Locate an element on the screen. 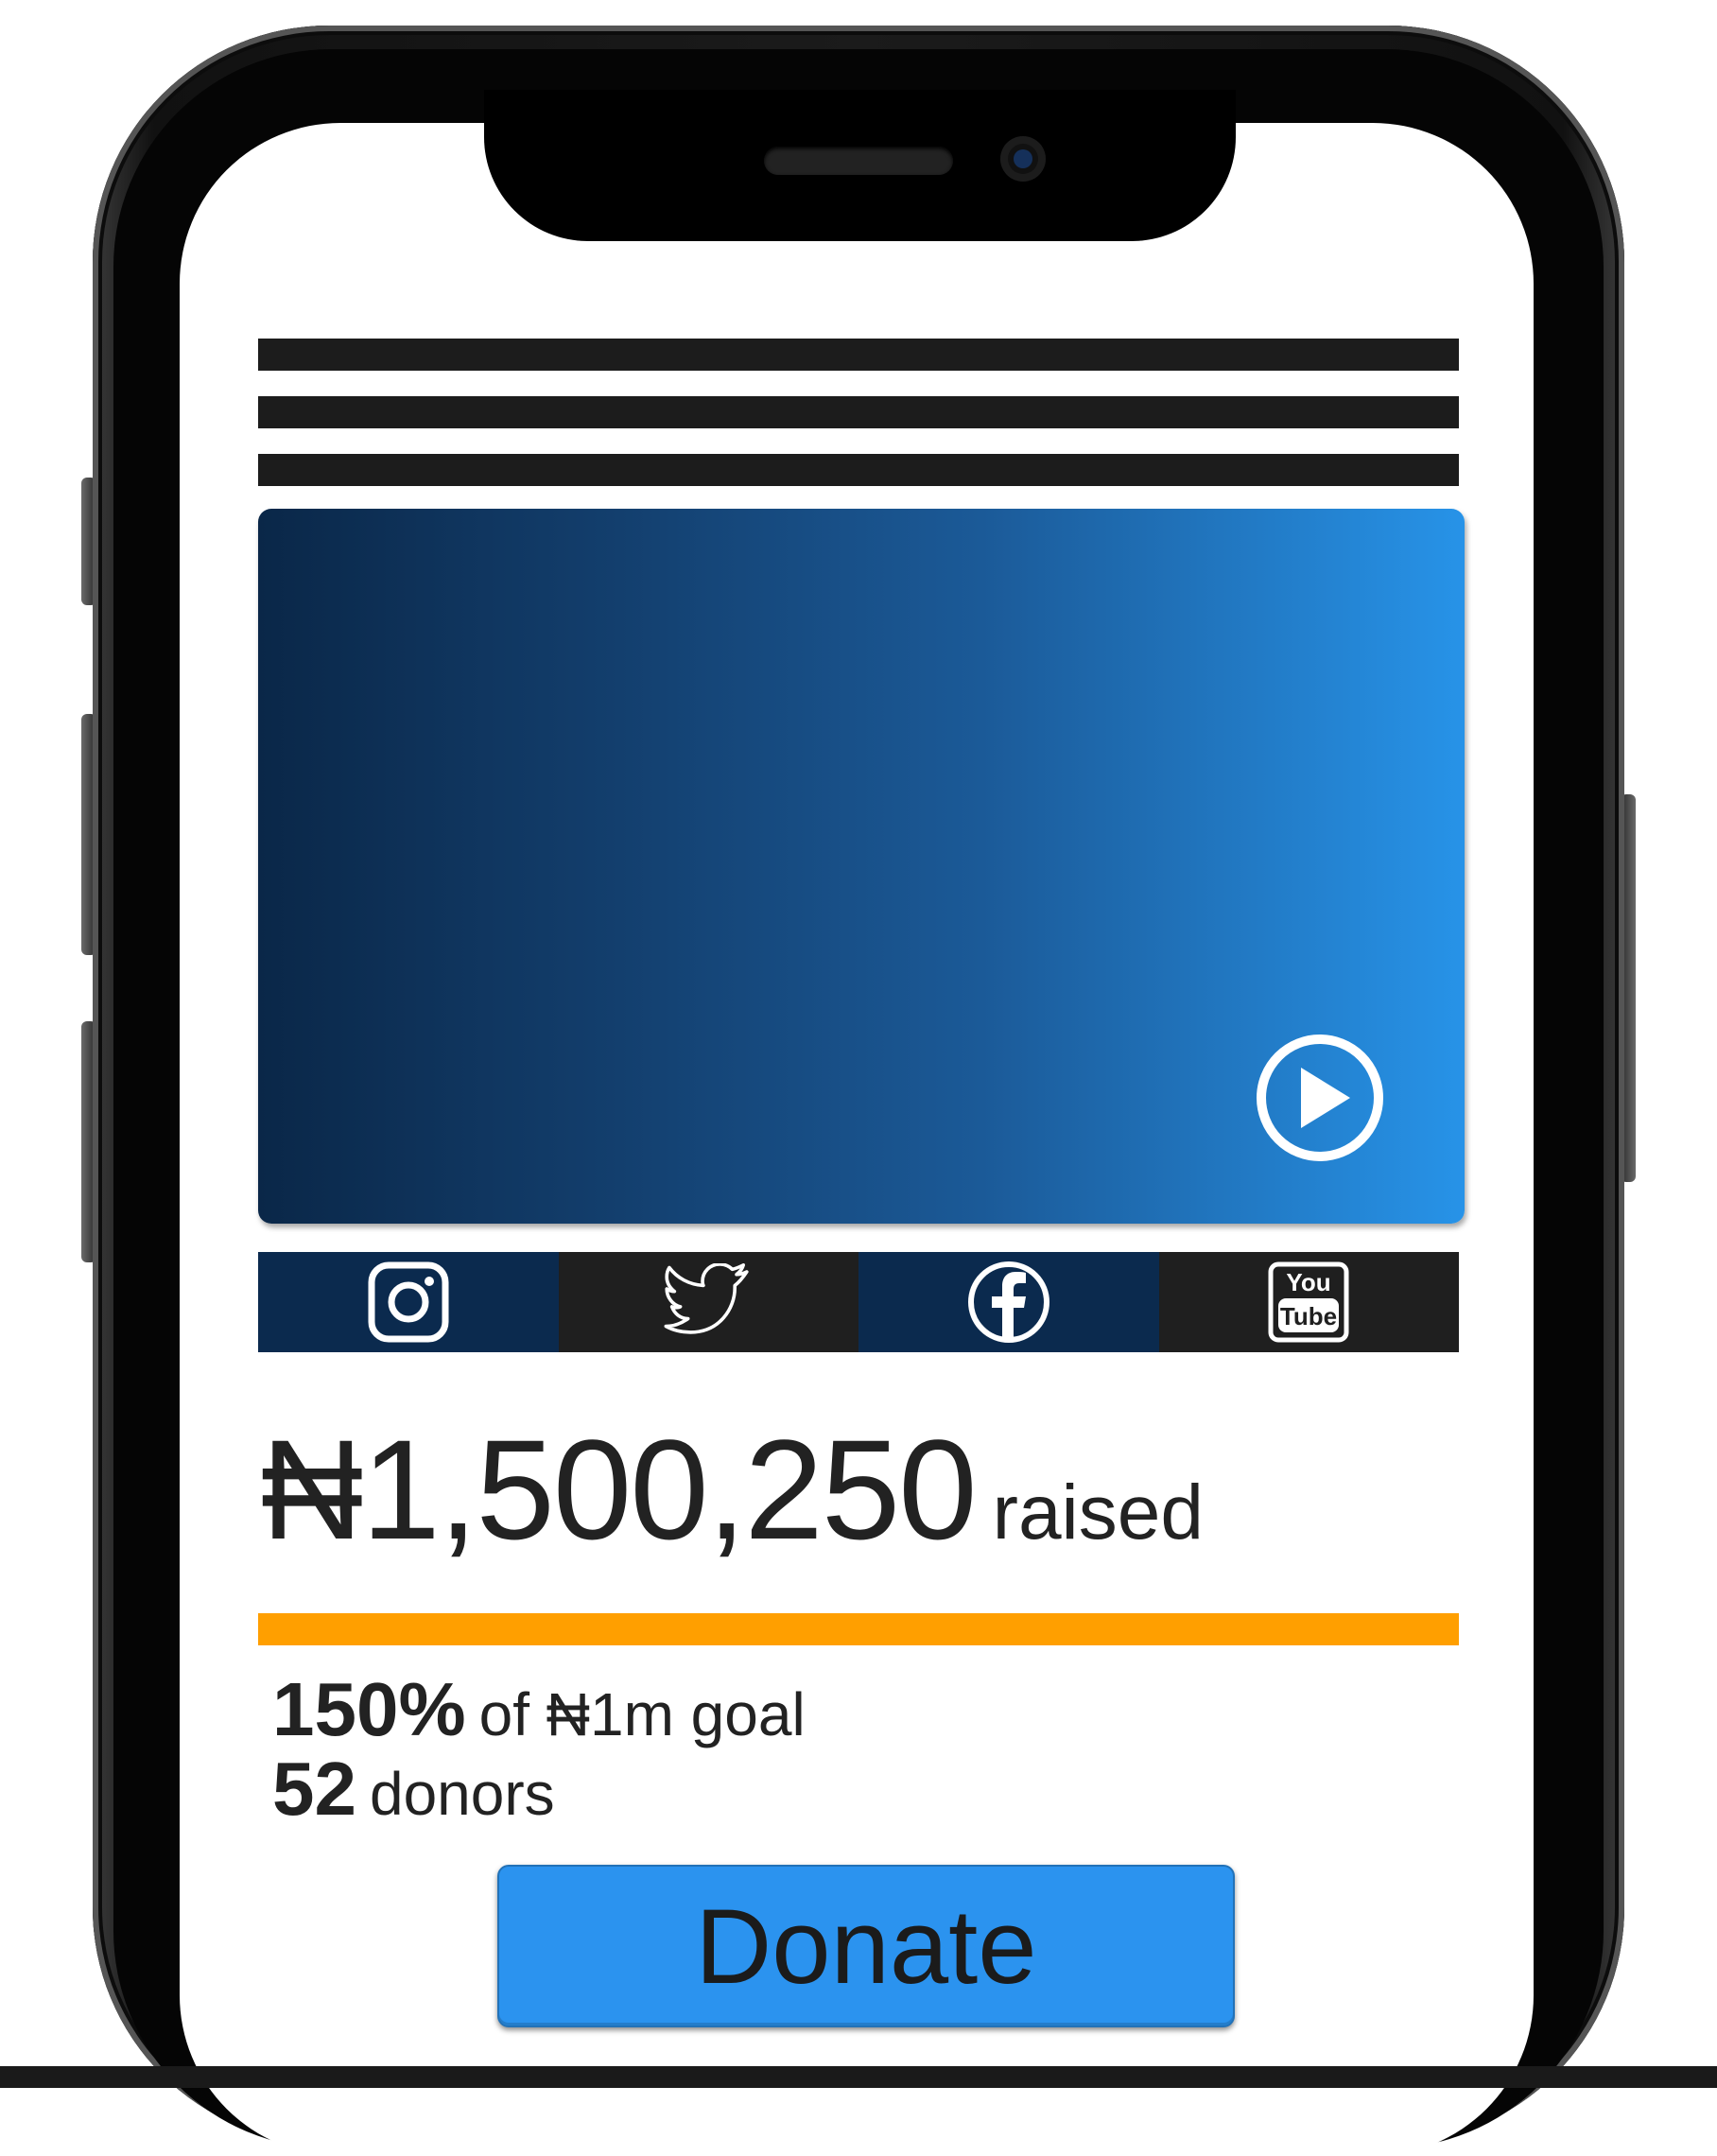 Image resolution: width=1717 pixels, height=2156 pixels. youtube-share-button: You Tube is located at coordinates (1308, 1302).